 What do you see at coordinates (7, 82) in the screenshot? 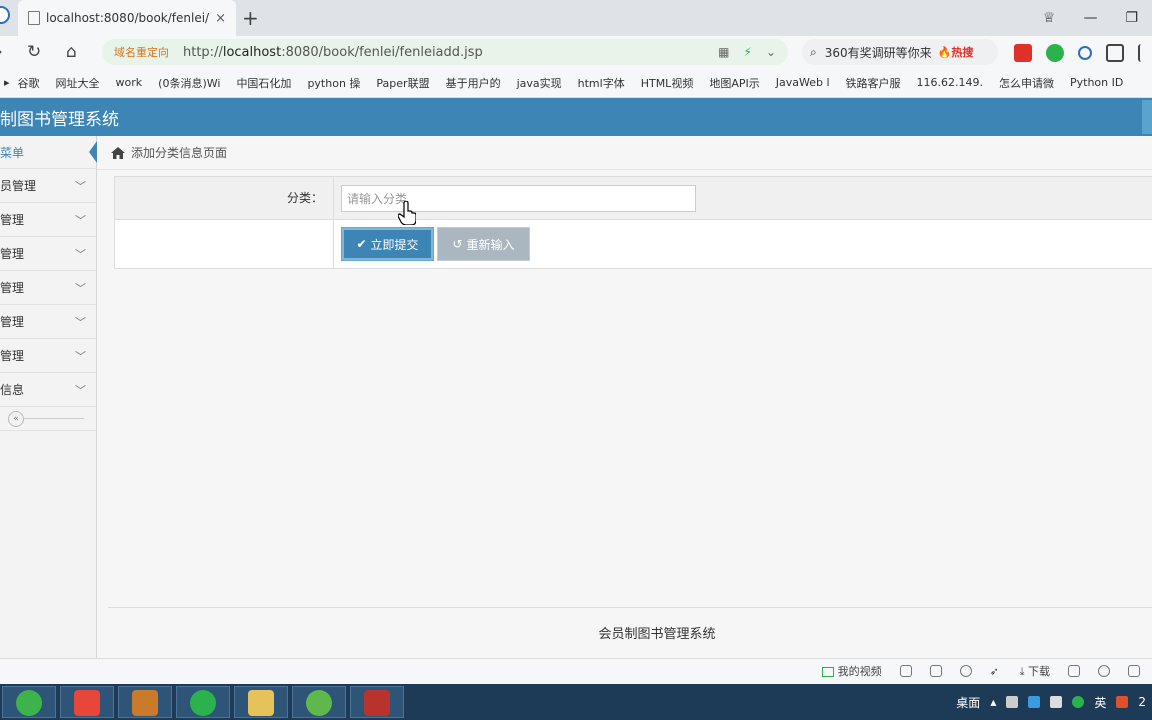
I see `bookmark-chevron-icon: ▸` at bounding box center [7, 82].